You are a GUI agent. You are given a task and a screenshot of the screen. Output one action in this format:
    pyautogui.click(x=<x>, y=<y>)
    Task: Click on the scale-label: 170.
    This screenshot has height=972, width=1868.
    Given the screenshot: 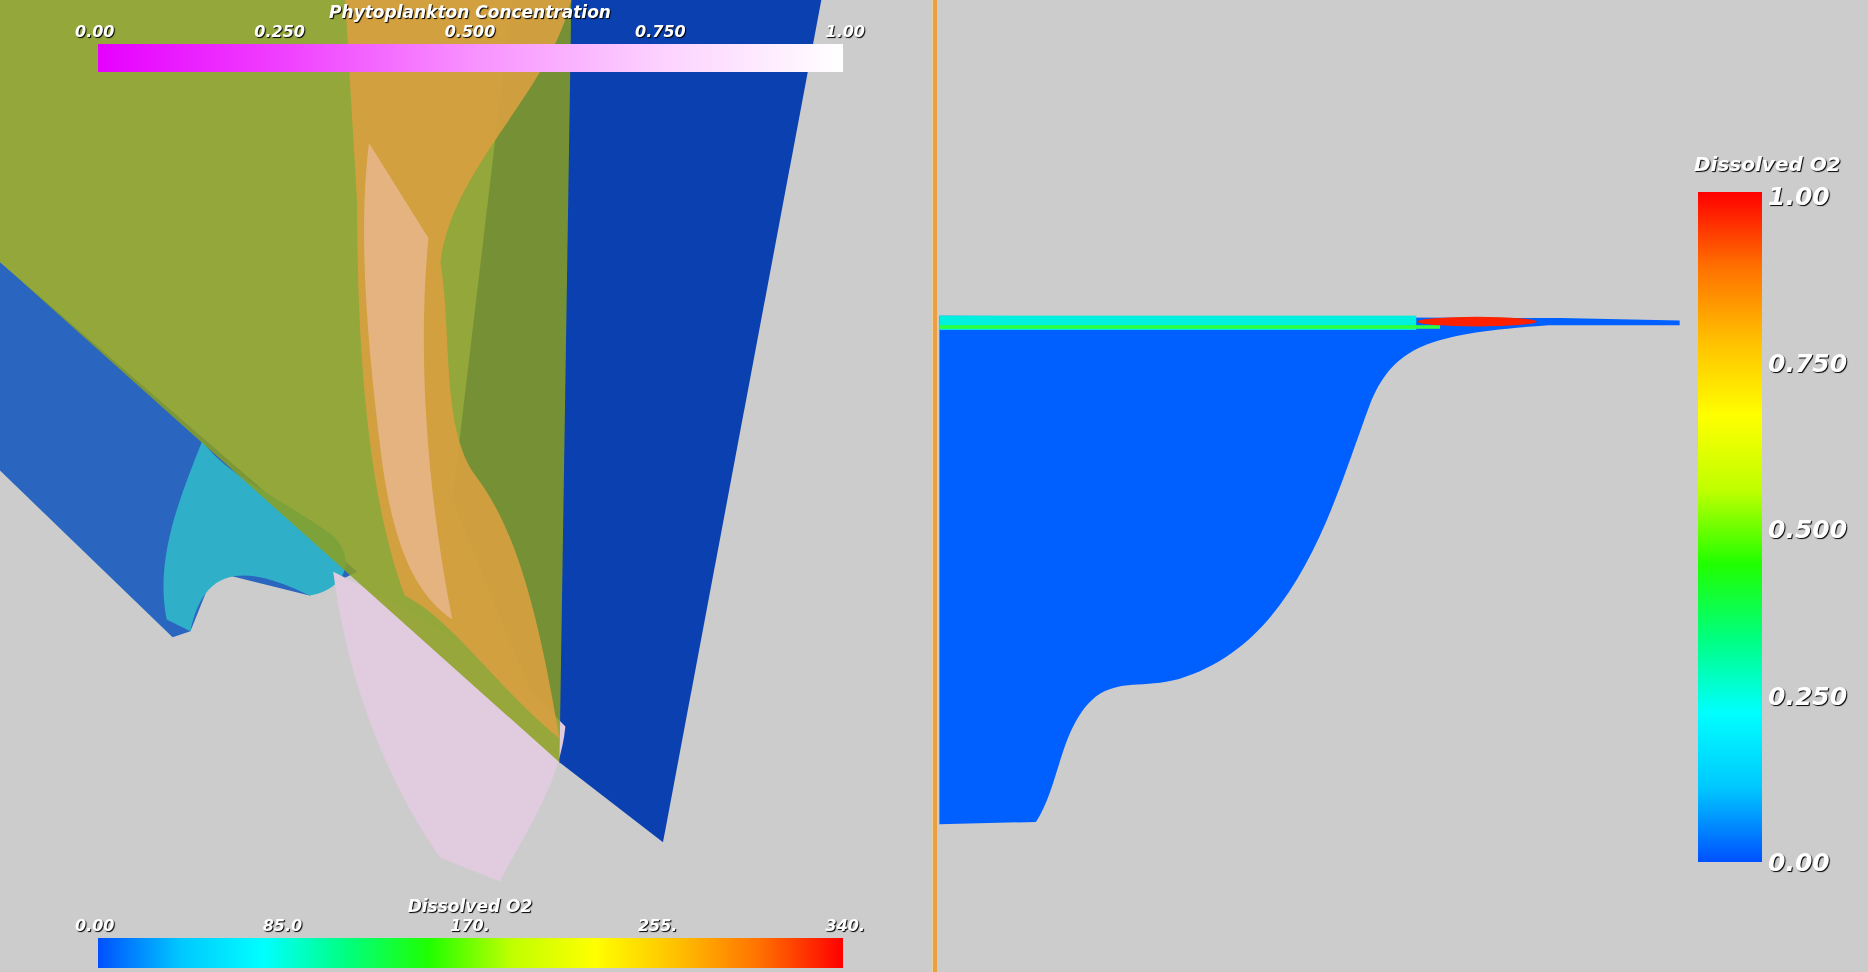 What is the action you would take?
    pyautogui.click(x=470, y=926)
    